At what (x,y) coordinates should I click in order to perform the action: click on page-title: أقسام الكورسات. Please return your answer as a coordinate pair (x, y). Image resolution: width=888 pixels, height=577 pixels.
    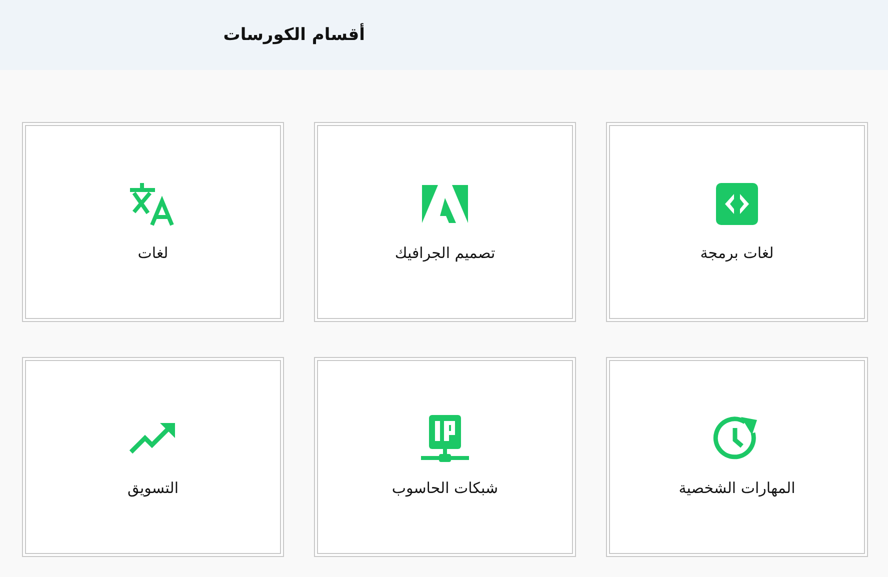
    Looking at the image, I should click on (294, 35).